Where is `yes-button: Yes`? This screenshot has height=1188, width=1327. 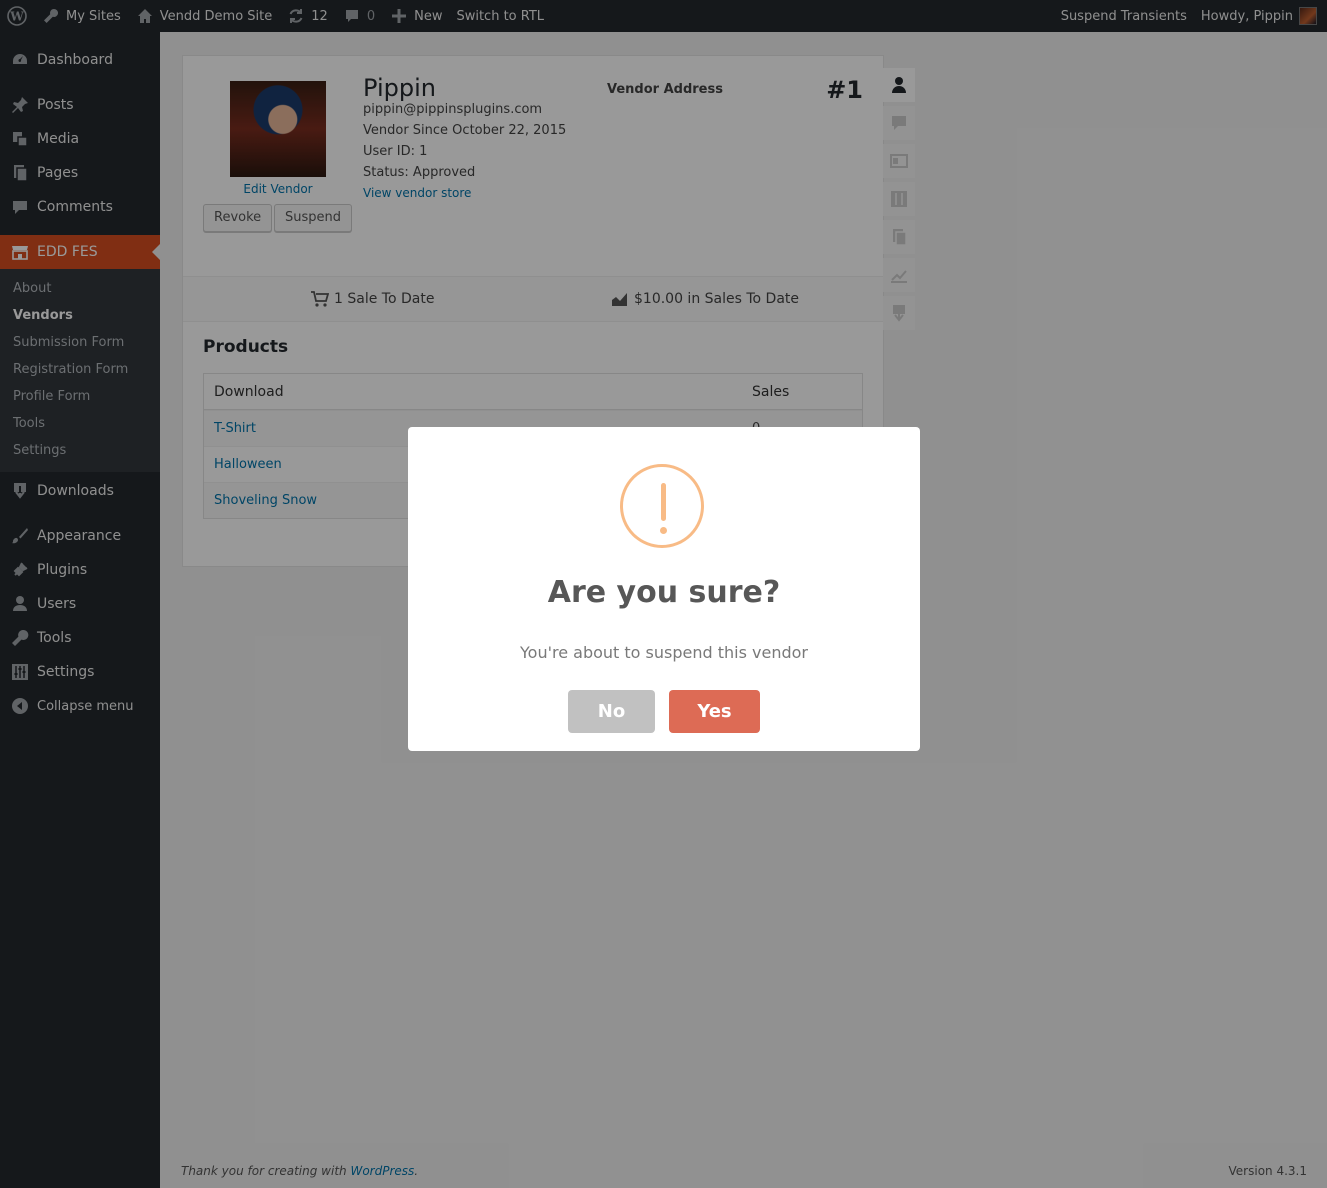
yes-button: Yes is located at coordinates (714, 711).